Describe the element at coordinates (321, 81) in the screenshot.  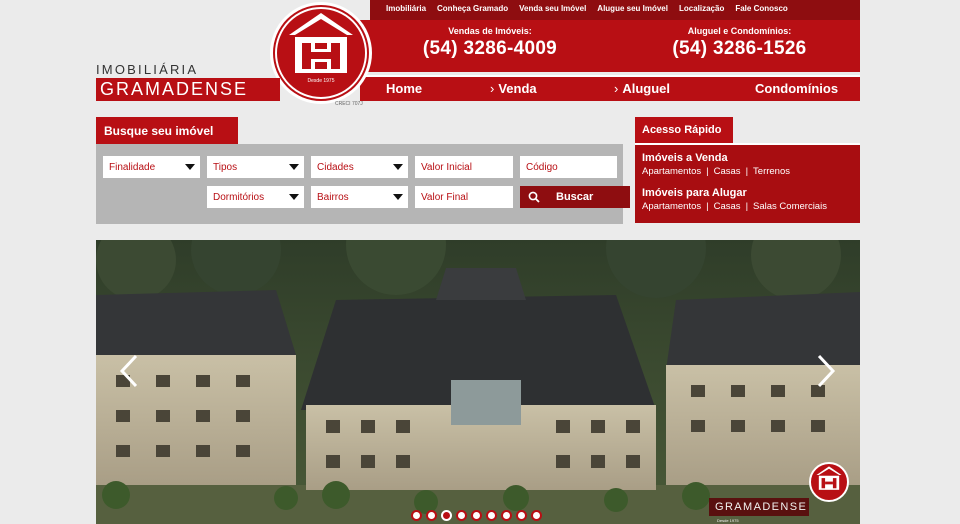
I see `logo-since-text: Desde 1975` at that location.